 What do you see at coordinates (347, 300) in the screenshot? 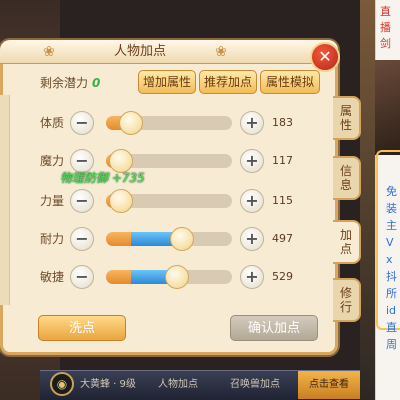
I see `side-tab-3: 修 行` at bounding box center [347, 300].